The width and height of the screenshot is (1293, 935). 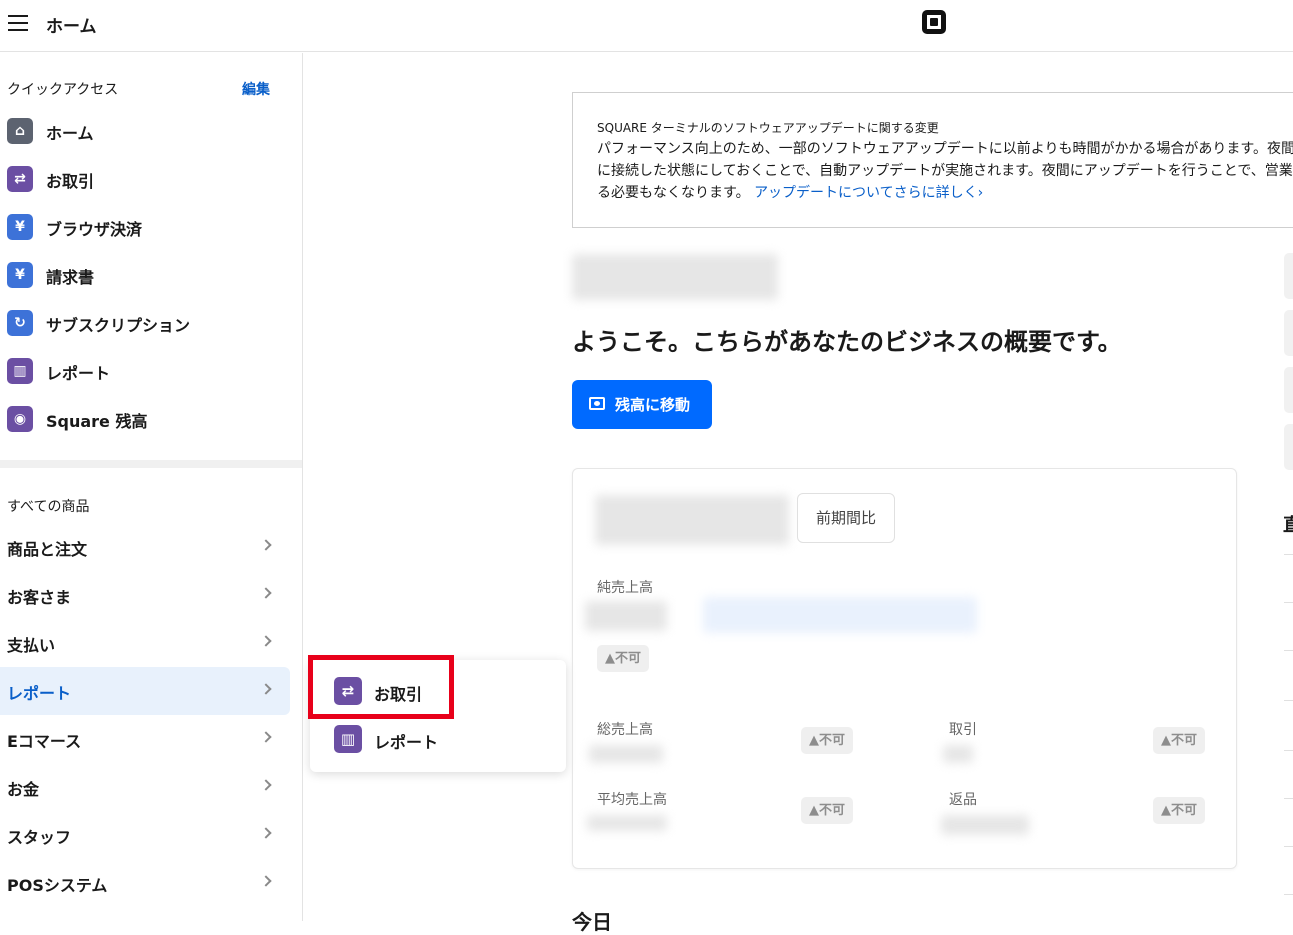 I want to click on go-to-balance-button: 残高に移動, so click(x=642, y=404).